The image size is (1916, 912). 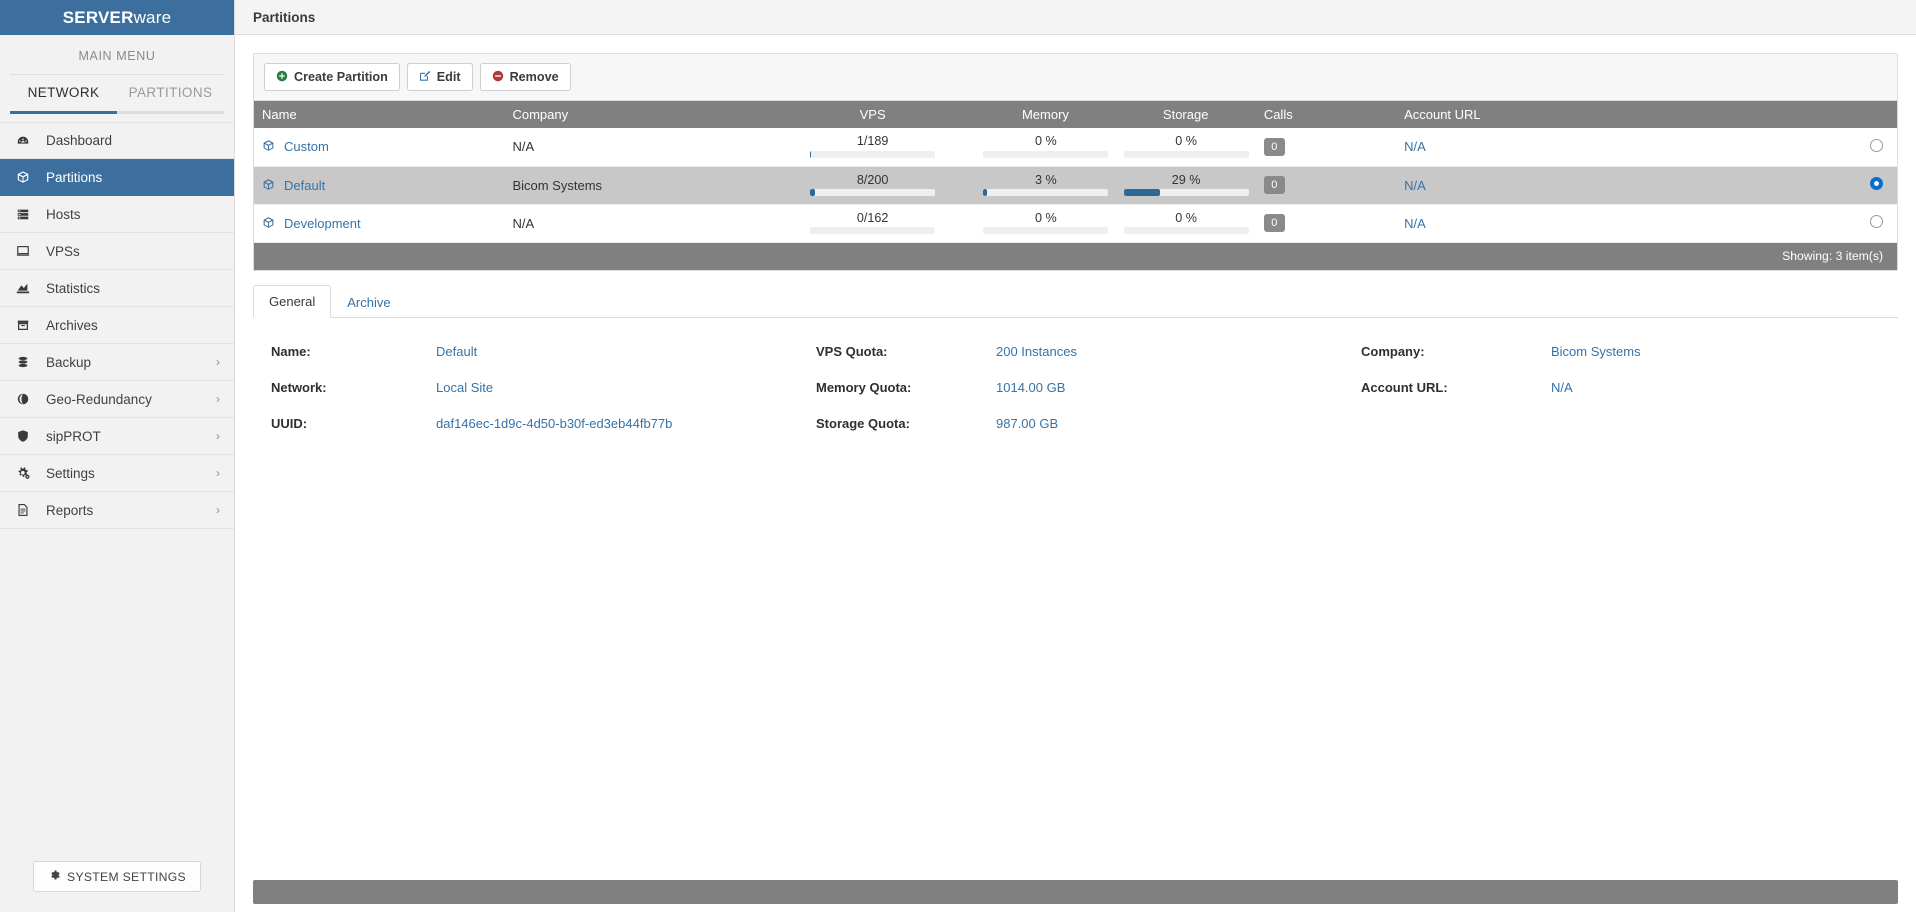 What do you see at coordinates (368, 302) in the screenshot?
I see `tab-archive: Archive` at bounding box center [368, 302].